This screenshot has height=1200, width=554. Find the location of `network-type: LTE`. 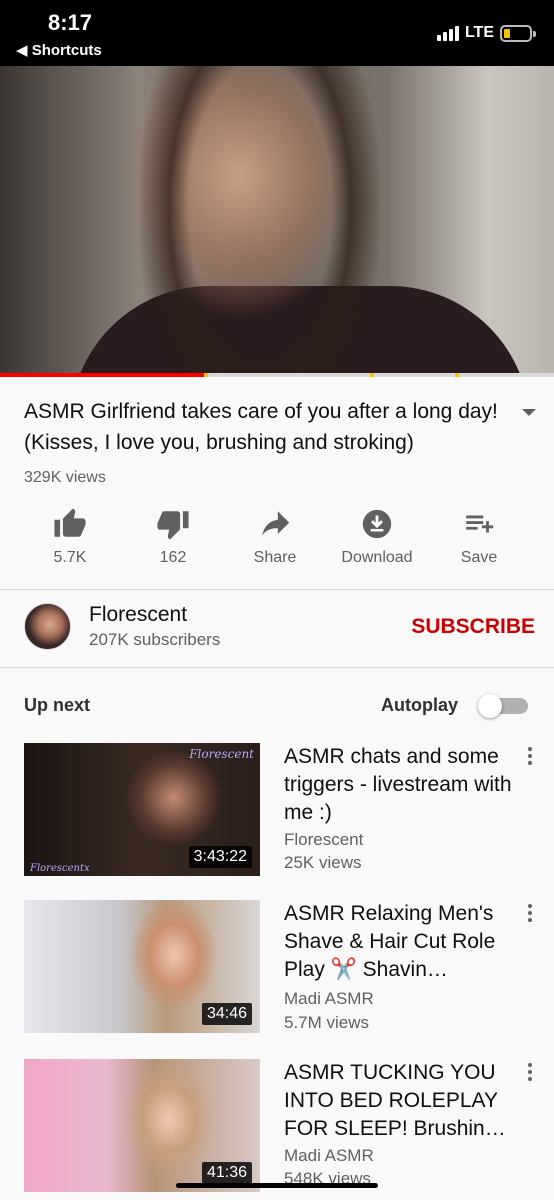

network-type: LTE is located at coordinates (479, 32).